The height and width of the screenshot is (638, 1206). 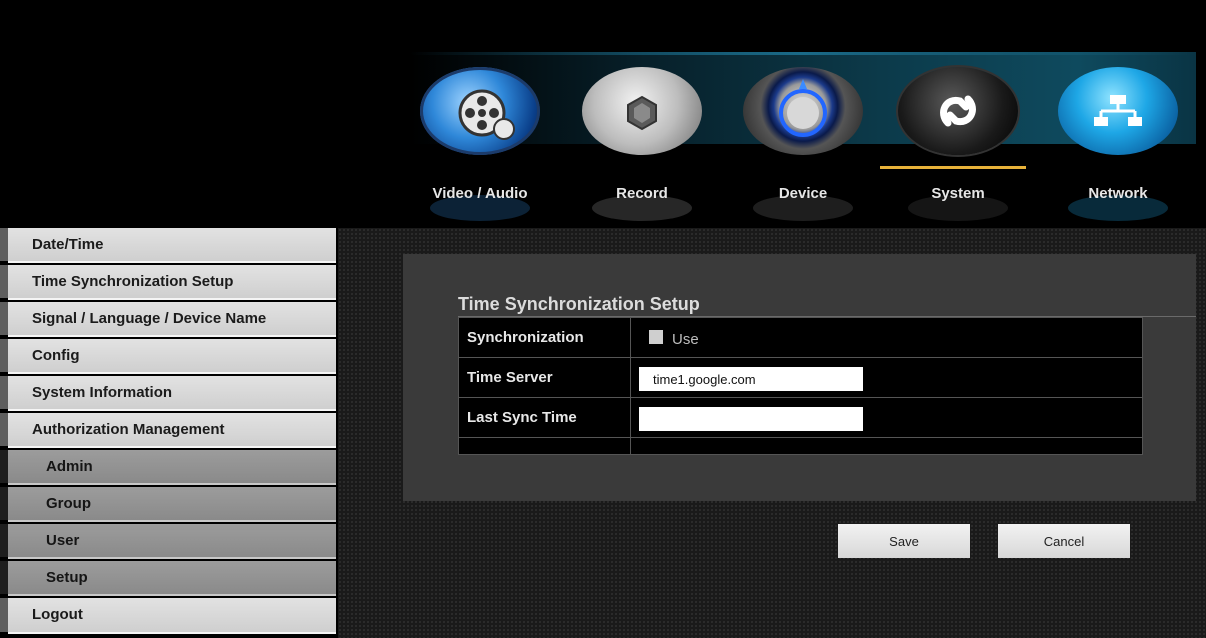 What do you see at coordinates (168, 578) in the screenshot?
I see `sidebar-subitem-setup: Setup` at bounding box center [168, 578].